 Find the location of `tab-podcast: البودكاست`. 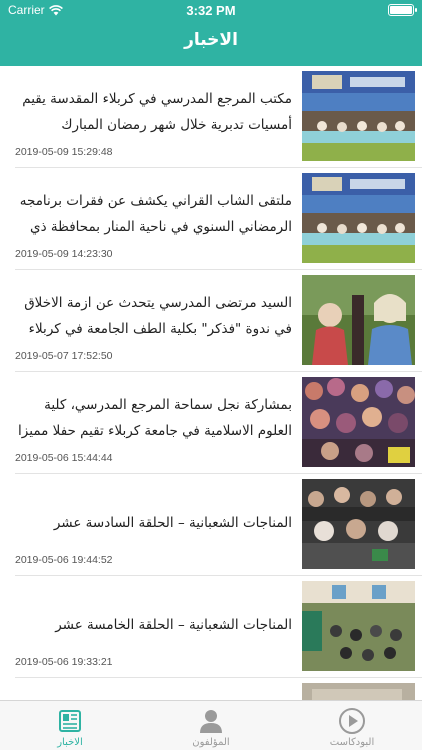

tab-podcast: البودكاست is located at coordinates (352, 725).